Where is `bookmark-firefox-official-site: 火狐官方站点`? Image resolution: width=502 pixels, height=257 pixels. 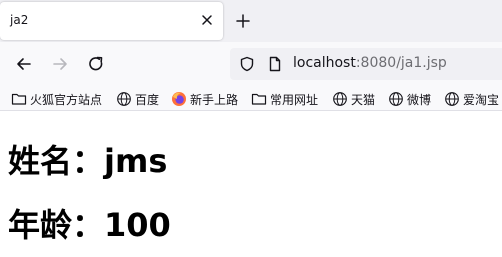
bookmark-firefox-official-site: 火狐官方站点 is located at coordinates (56, 99).